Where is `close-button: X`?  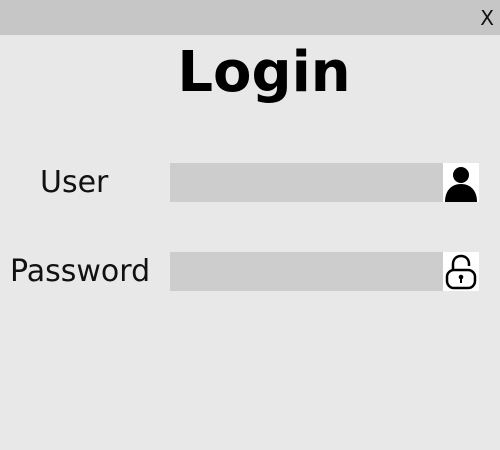 close-button: X is located at coordinates (487, 18).